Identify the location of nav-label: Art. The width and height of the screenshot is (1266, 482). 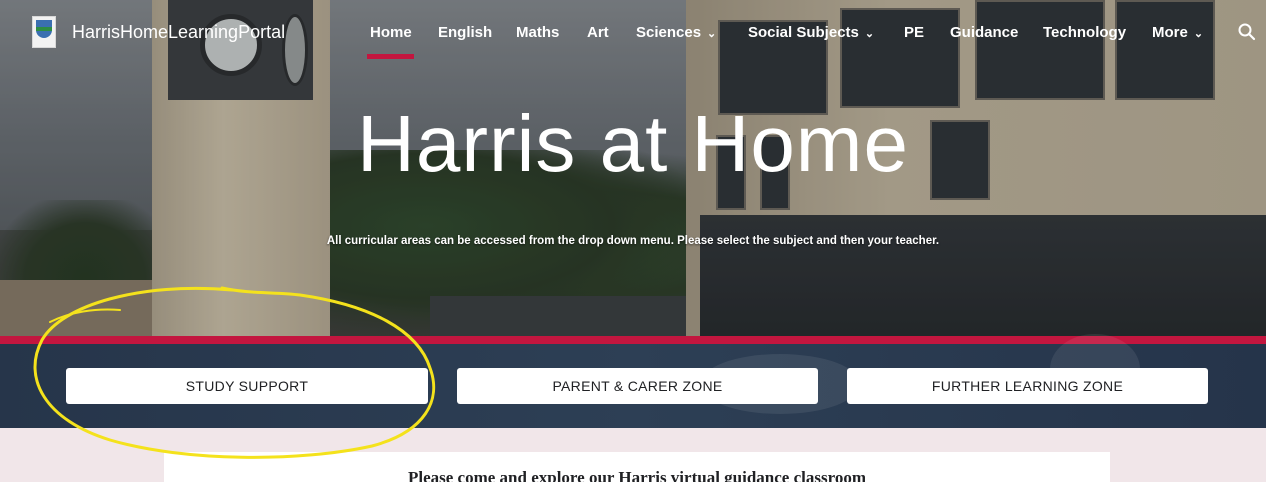
(598, 32).